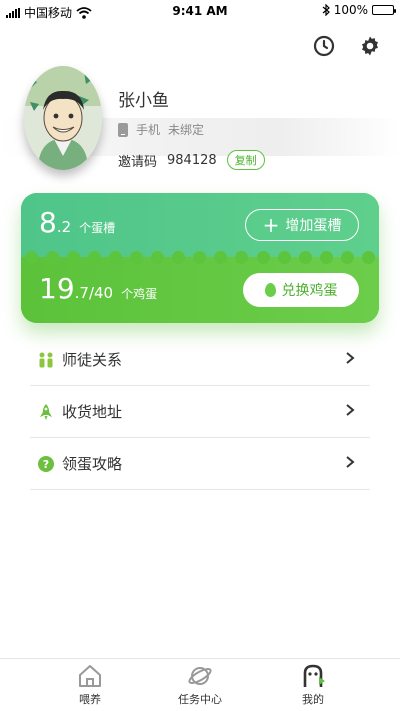 This screenshot has height=711, width=400. I want to click on menu-label-address: 收货地址, so click(92, 412).